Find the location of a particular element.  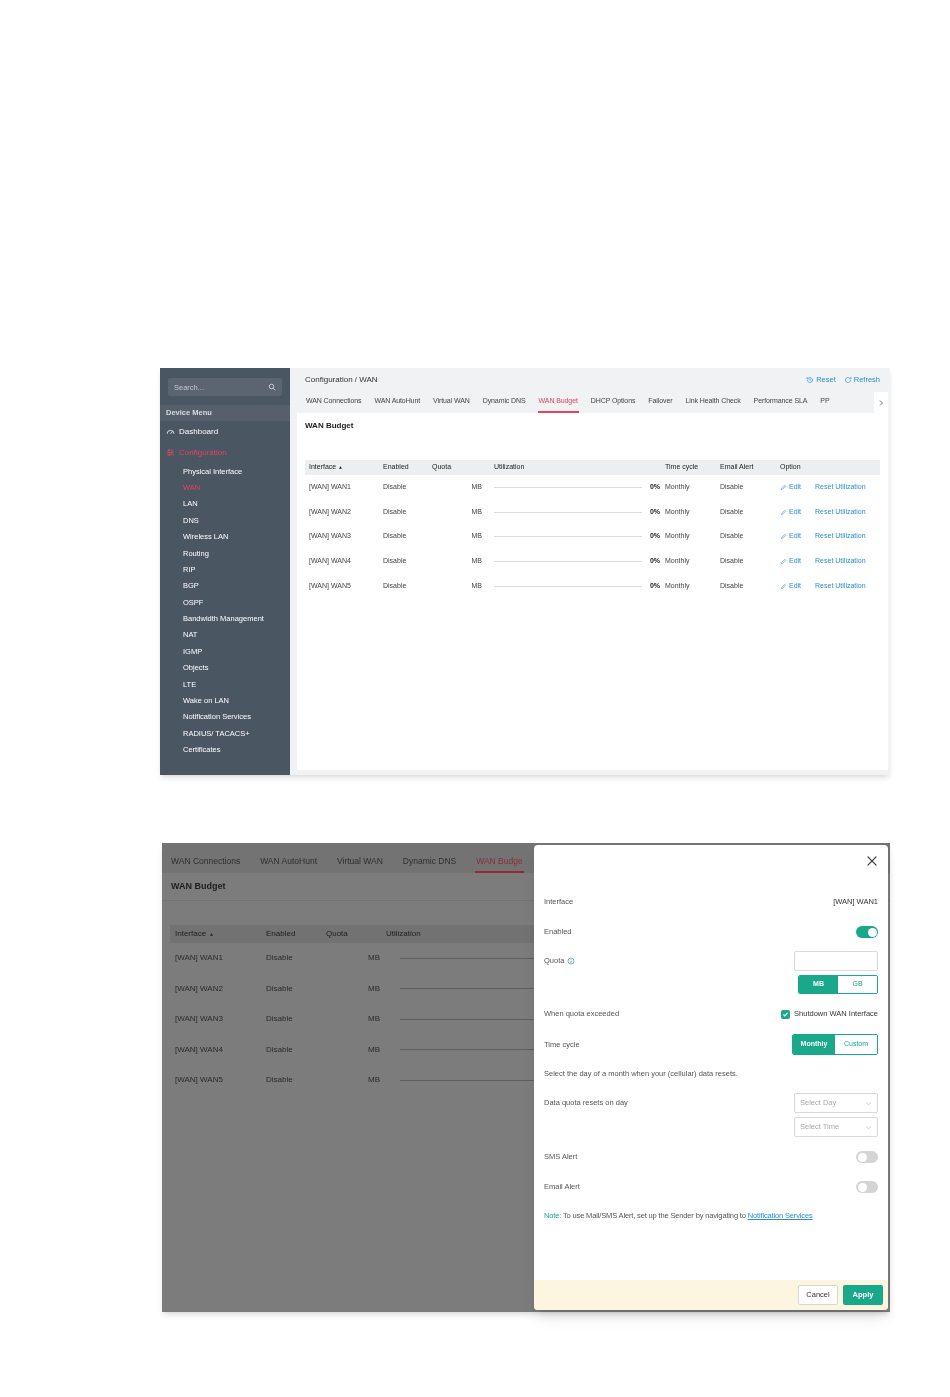

column-header: Utilization is located at coordinates (403, 934).